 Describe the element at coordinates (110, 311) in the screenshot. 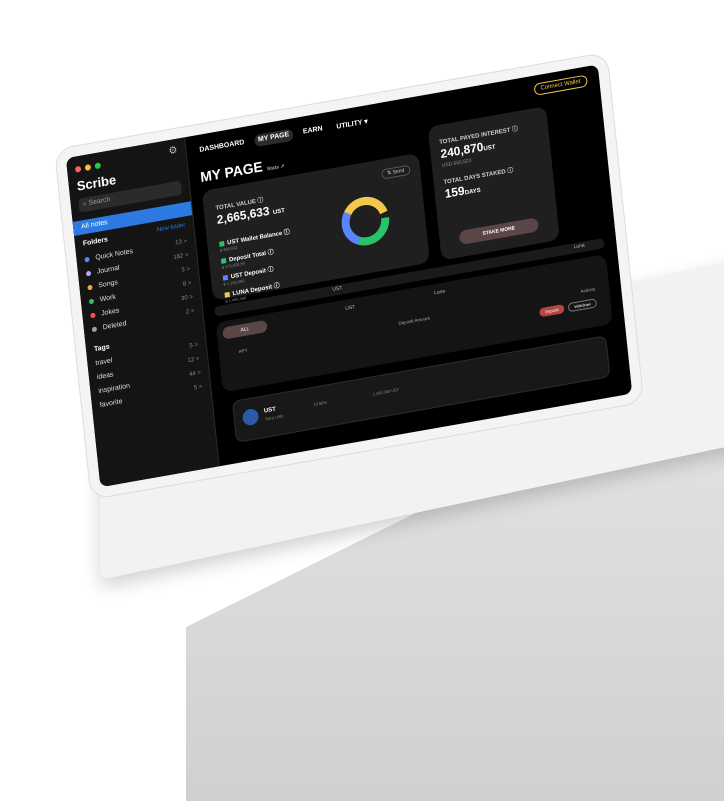

I see `folder-name: Jokes` at that location.